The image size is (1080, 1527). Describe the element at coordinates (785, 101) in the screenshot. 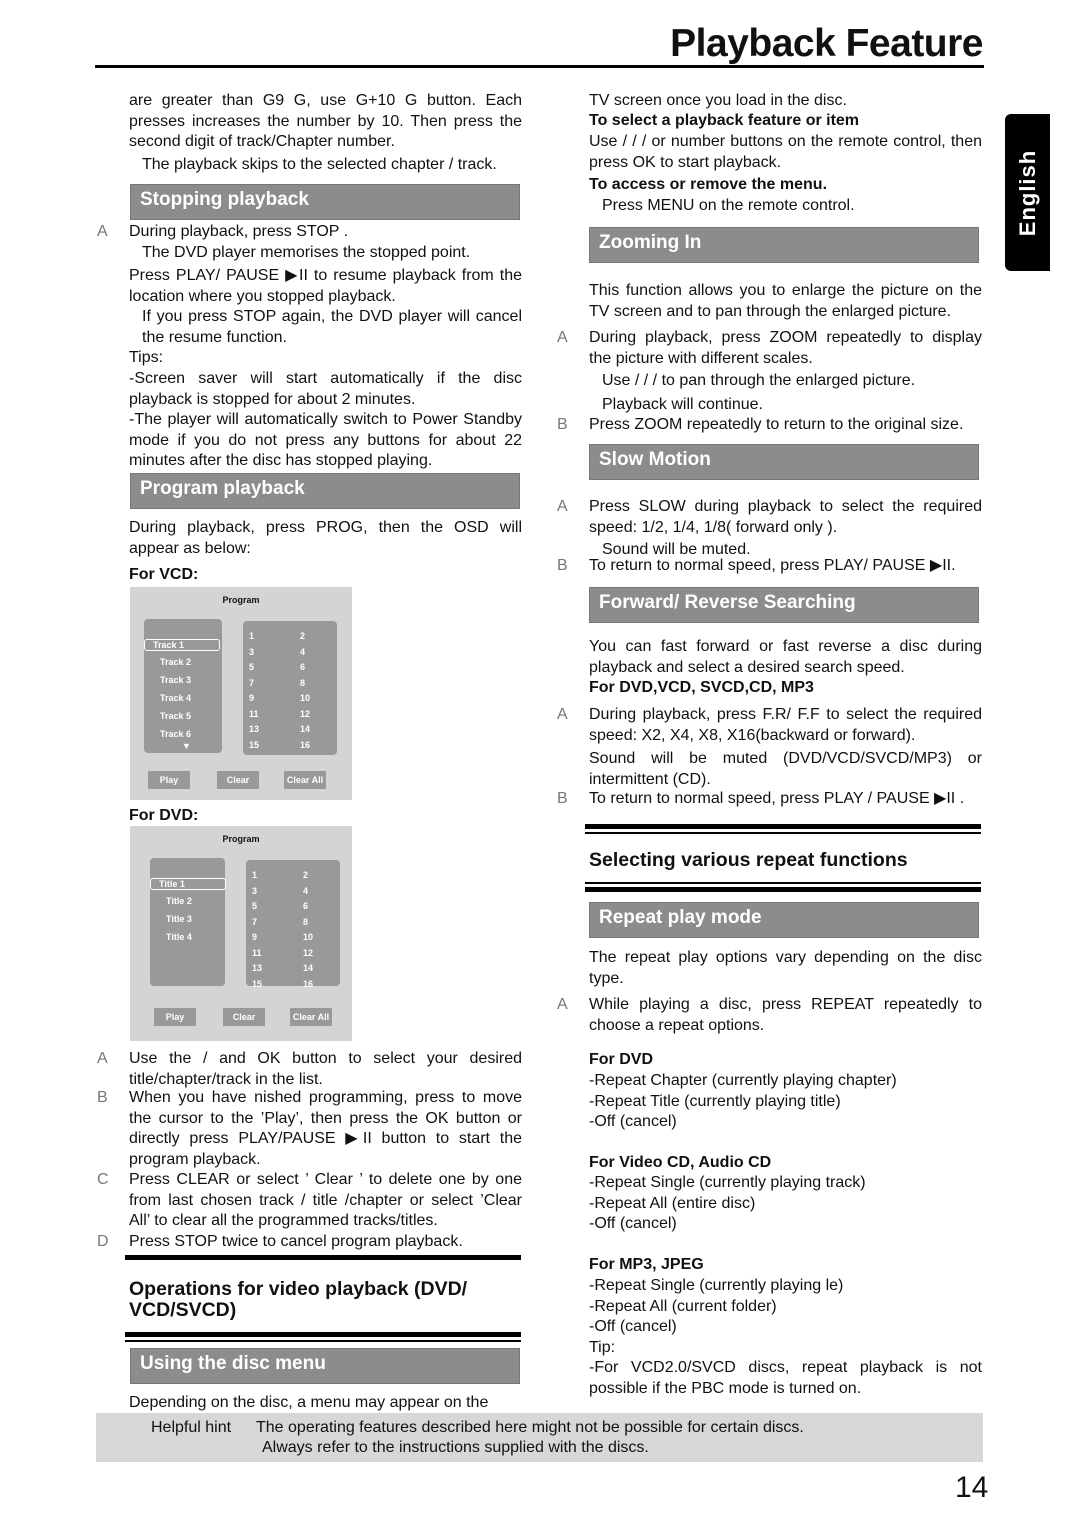

I see `paragraph: TV screen once you load in the disc.` at that location.